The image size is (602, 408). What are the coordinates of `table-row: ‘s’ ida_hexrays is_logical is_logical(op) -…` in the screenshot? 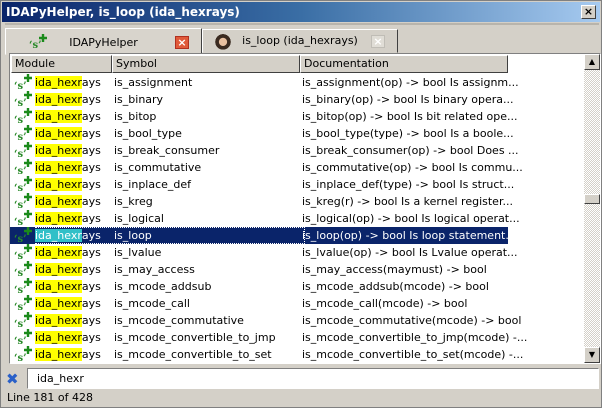 It's located at (297, 218).